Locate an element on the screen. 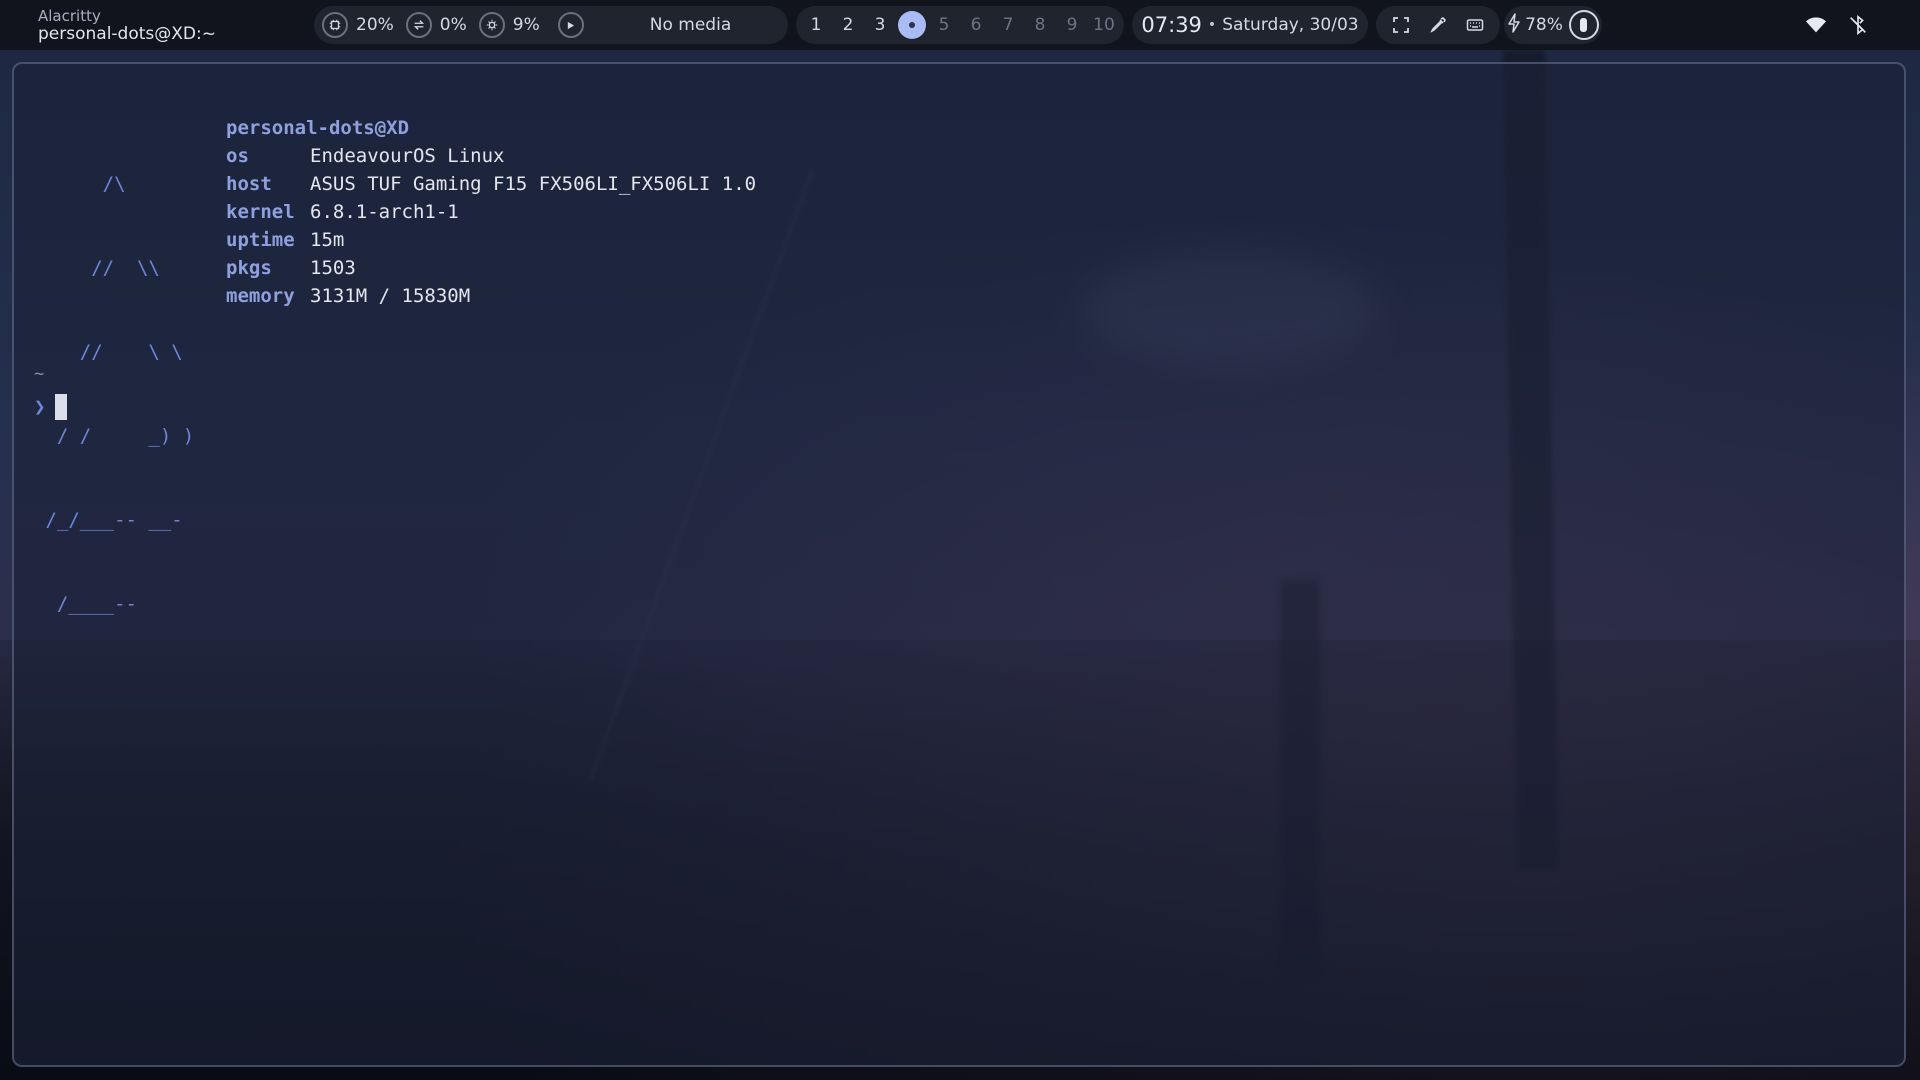 This screenshot has width=1920, height=1080. workspace-active is located at coordinates (912, 25).